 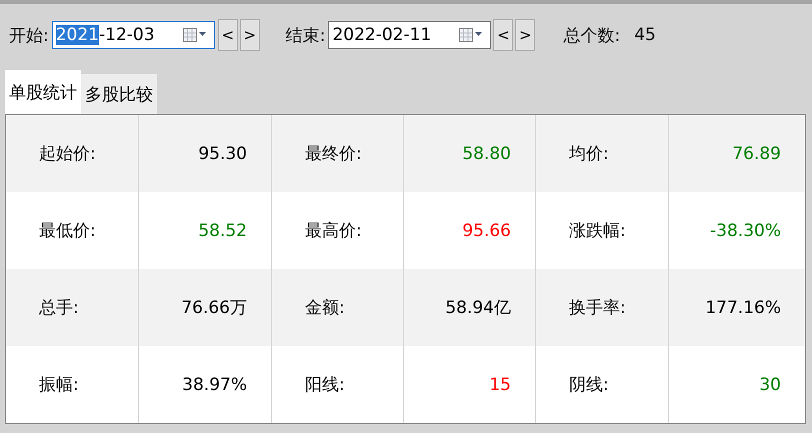 What do you see at coordinates (43, 92) in the screenshot?
I see `tab: 单股统计` at bounding box center [43, 92].